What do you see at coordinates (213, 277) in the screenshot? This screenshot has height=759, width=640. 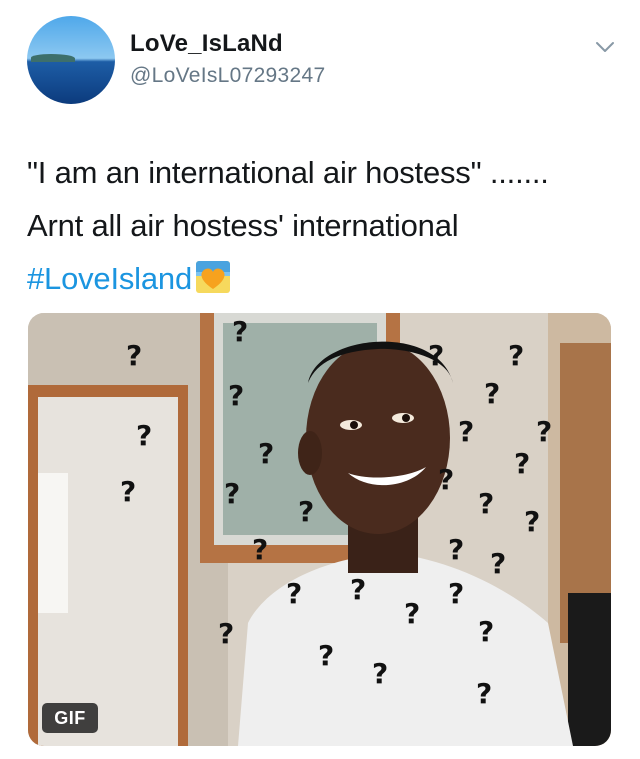 I see `orange-heart-emoji-icon` at bounding box center [213, 277].